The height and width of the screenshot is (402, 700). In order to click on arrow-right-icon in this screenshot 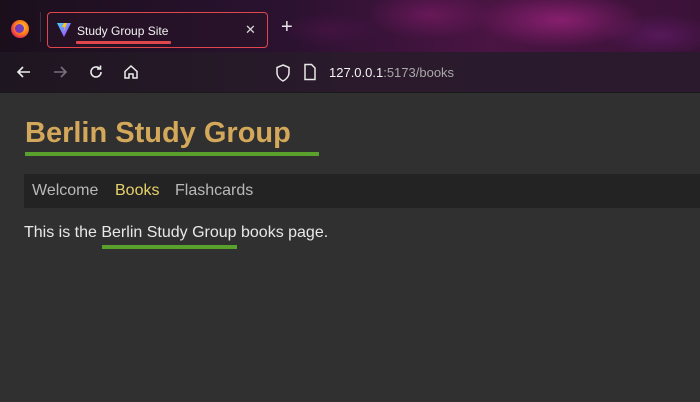, I will do `click(61, 72)`.